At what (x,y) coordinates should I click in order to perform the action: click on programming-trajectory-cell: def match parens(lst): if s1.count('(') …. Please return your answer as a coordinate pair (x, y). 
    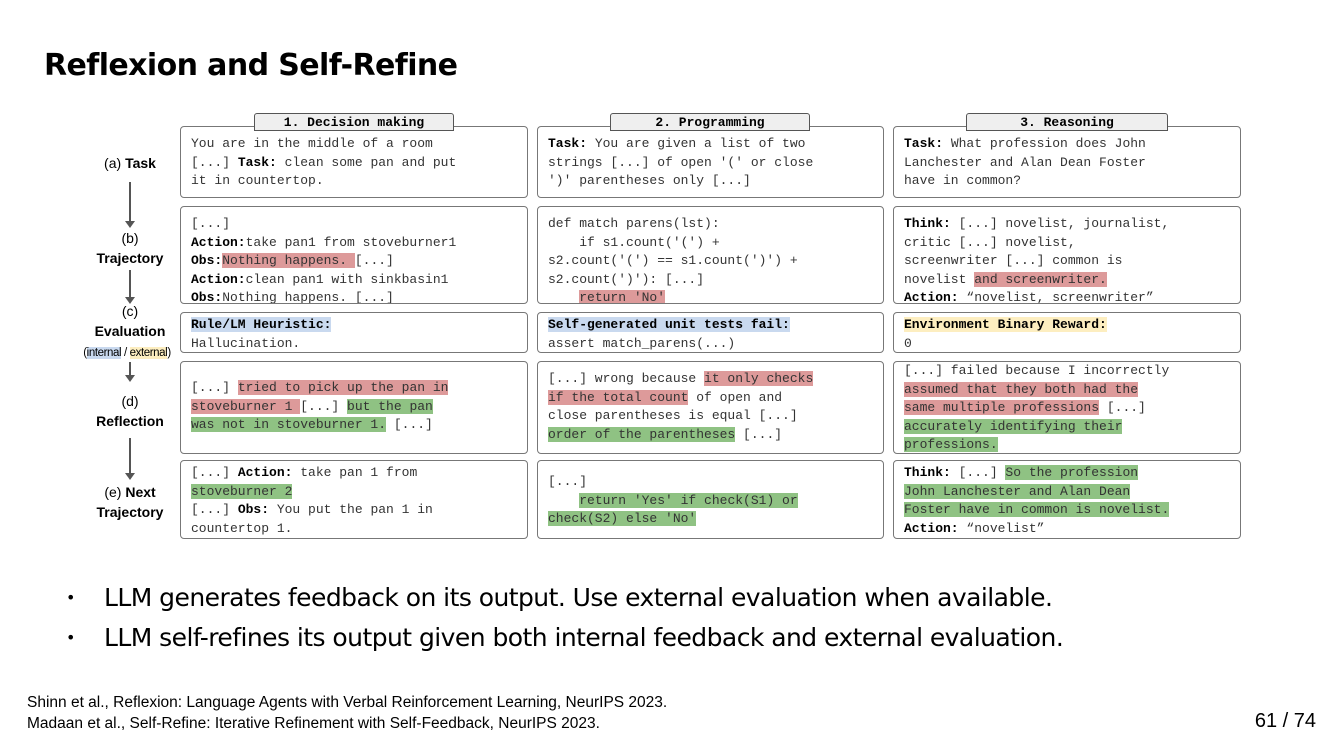
    Looking at the image, I should click on (710, 255).